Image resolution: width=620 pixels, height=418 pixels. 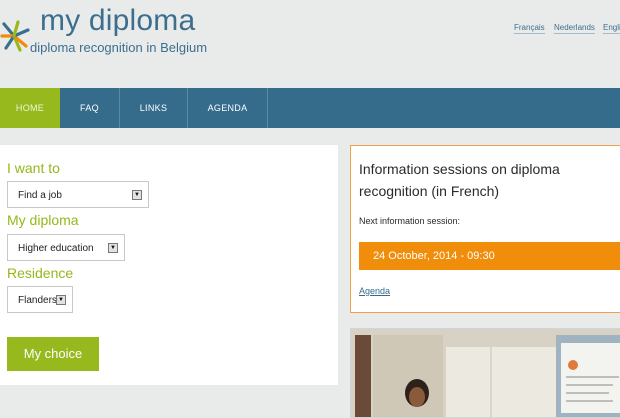 I want to click on nav-item-links: LINKS, so click(x=154, y=108).